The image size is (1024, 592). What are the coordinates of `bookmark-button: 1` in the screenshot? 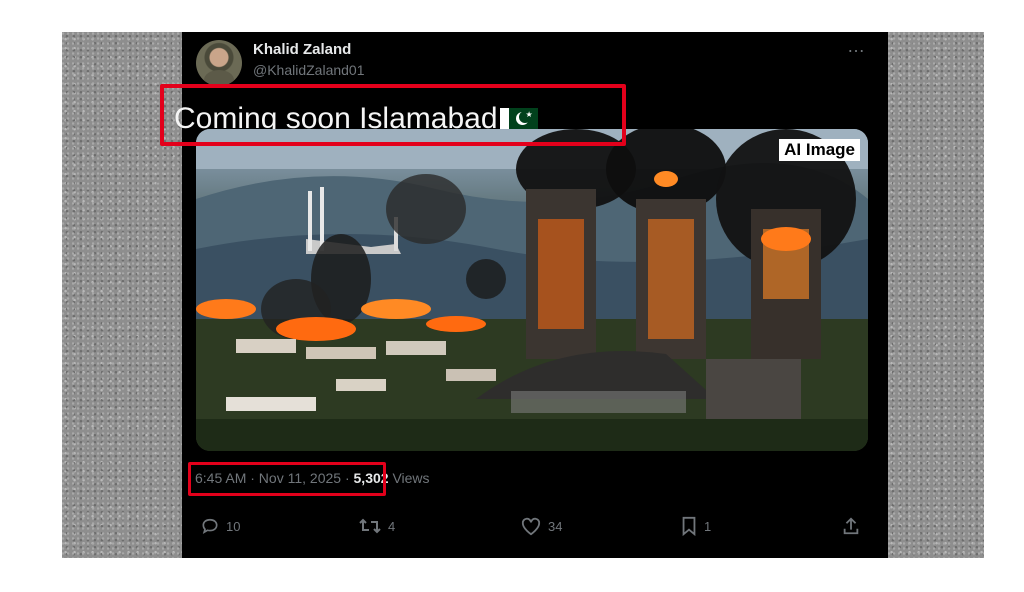 It's located at (695, 526).